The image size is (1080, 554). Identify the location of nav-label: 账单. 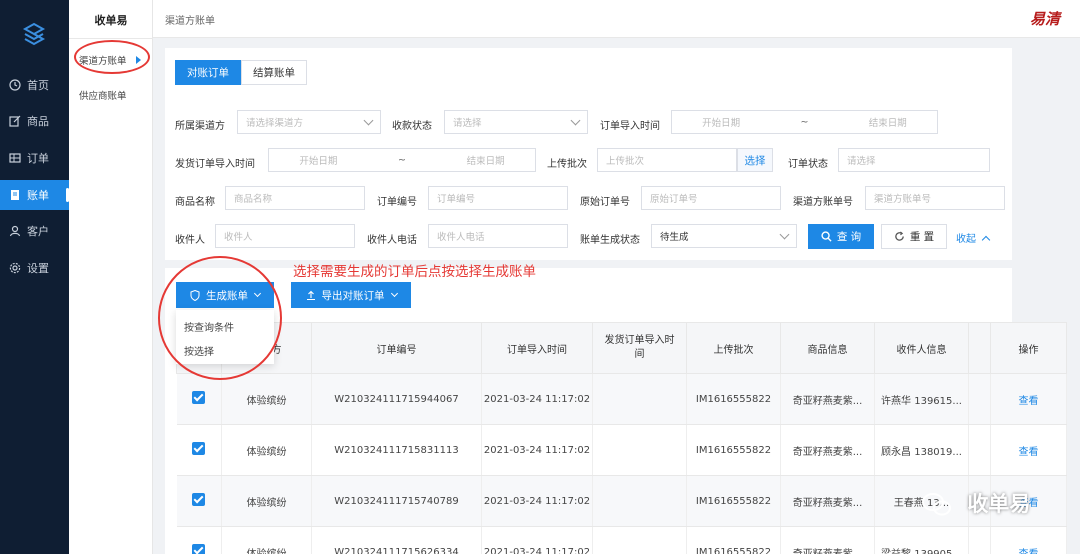
(38, 195).